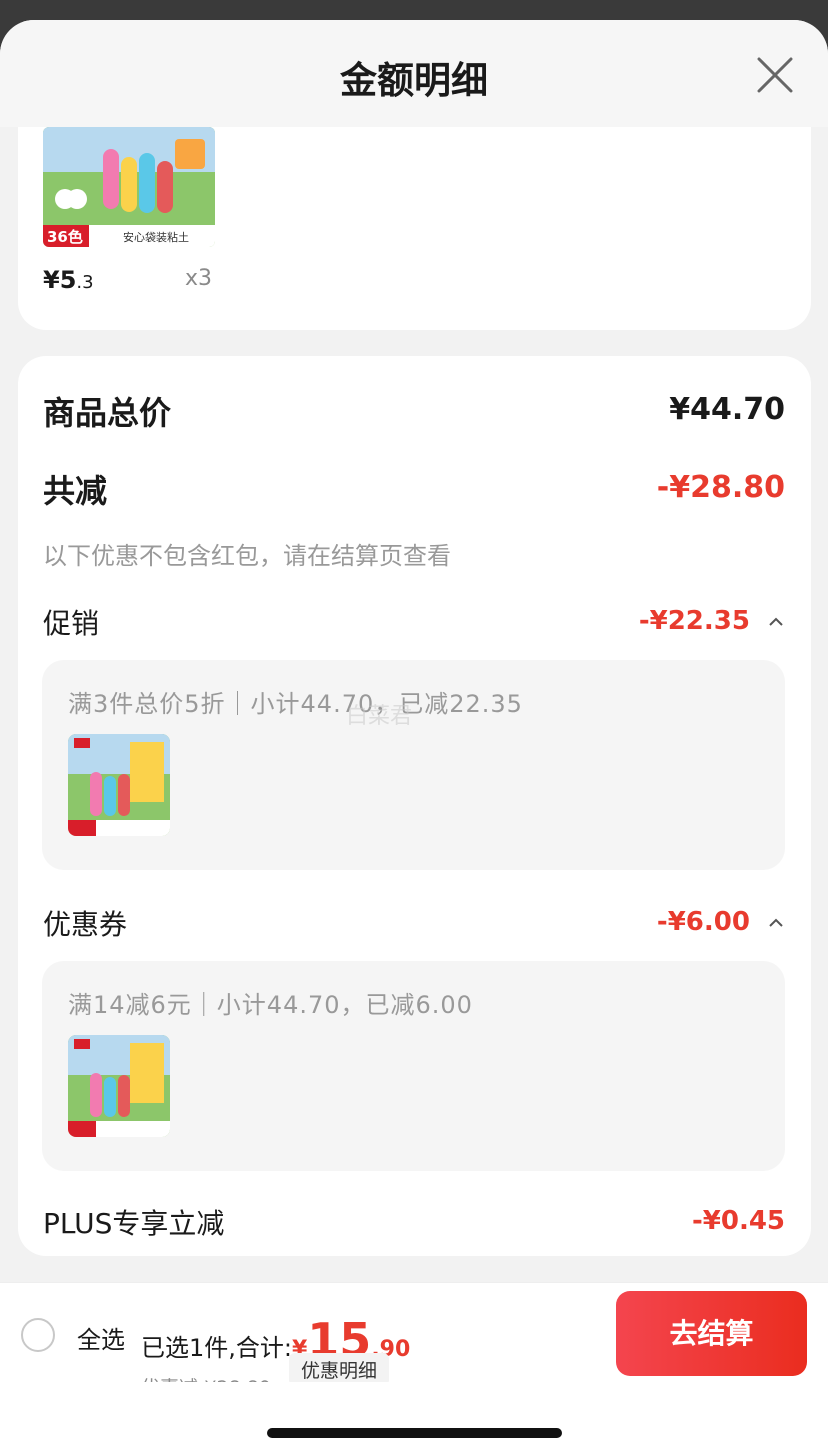 The height and width of the screenshot is (1456, 828). I want to click on promotion-detail-text: 满3件总价5折｜小计44.70，已减22.35, so click(295, 704).